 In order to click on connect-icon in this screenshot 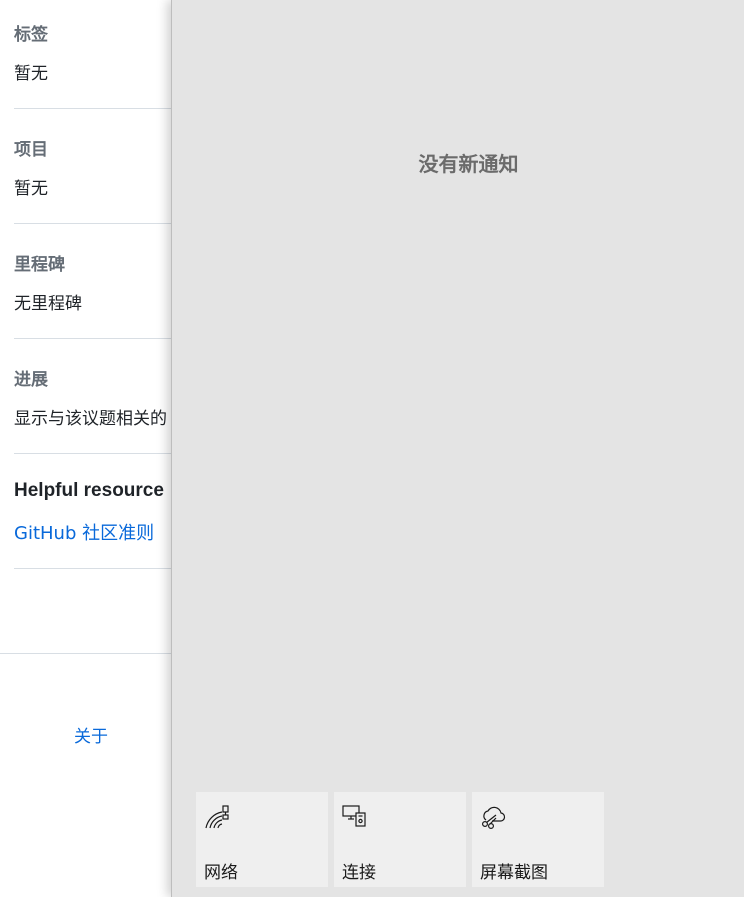, I will do `click(355, 817)`.